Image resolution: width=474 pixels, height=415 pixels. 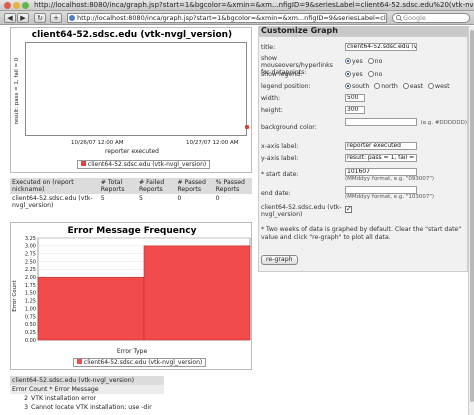 What do you see at coordinates (280, 158) in the screenshot?
I see `yaxis-label: y-axis label:` at bounding box center [280, 158].